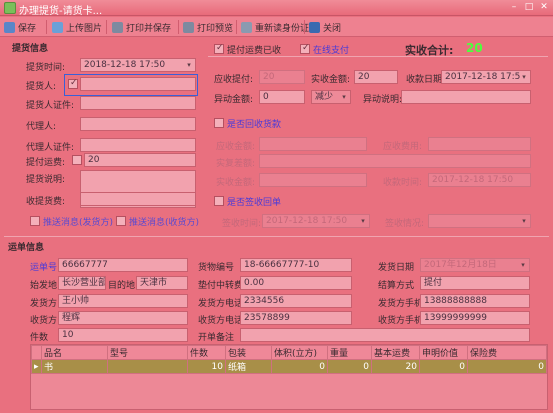 This screenshot has width=553, height=413. What do you see at coordinates (507, 352) in the screenshot?
I see `col-insurance: 保险费` at bounding box center [507, 352].